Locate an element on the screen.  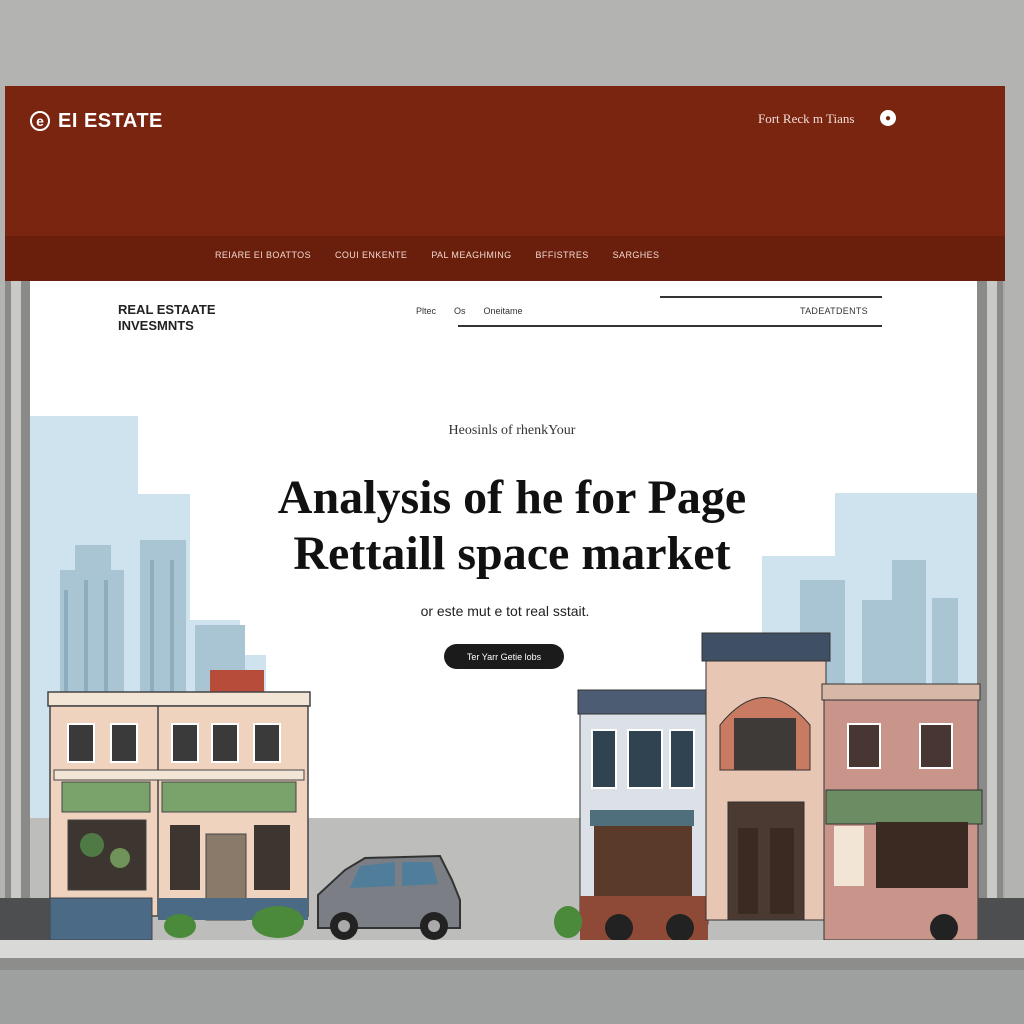
right-rail is located at coordinates (990, 591).